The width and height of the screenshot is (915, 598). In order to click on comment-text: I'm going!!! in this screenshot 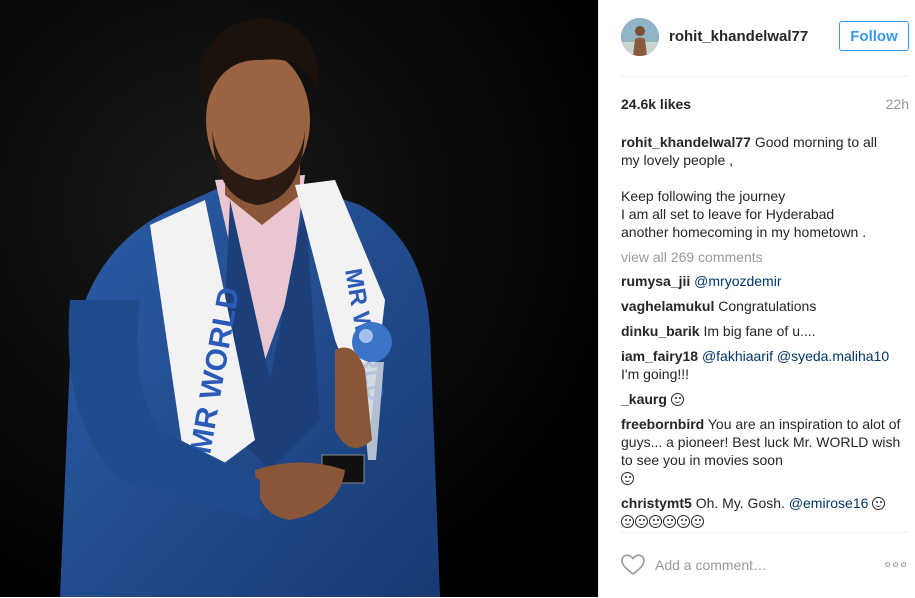, I will do `click(655, 374)`.